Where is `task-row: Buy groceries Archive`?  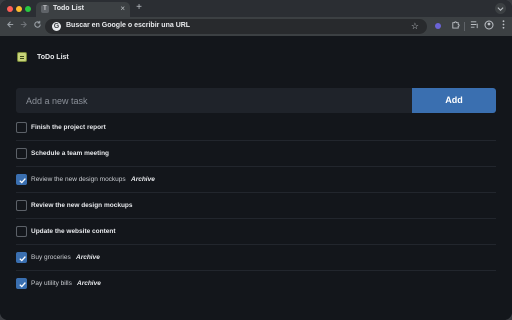 task-row: Buy groceries Archive is located at coordinates (256, 258).